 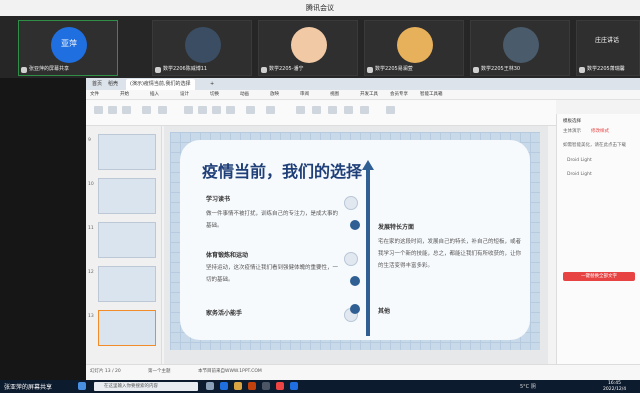 What do you see at coordinates (112, 110) in the screenshot?
I see `cut-icon` at bounding box center [112, 110].